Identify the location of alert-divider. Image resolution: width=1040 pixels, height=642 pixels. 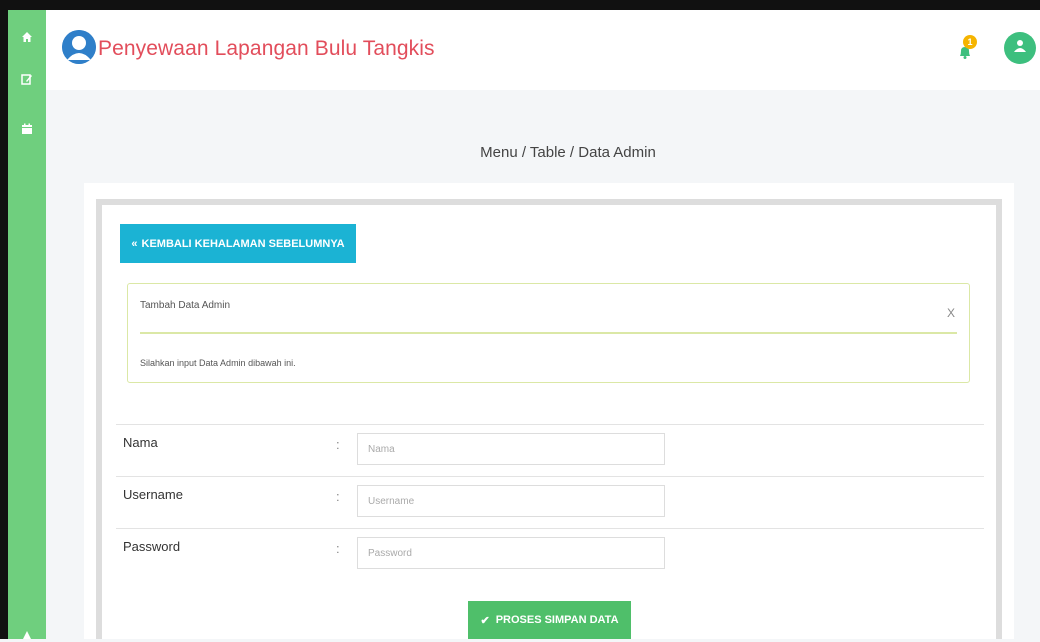
(548, 333).